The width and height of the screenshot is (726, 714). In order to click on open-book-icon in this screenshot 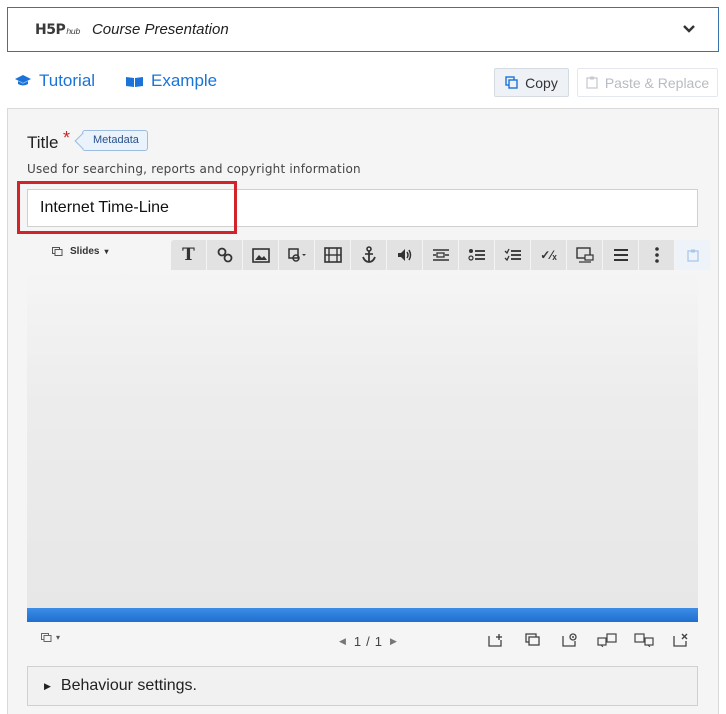, I will do `click(134, 82)`.